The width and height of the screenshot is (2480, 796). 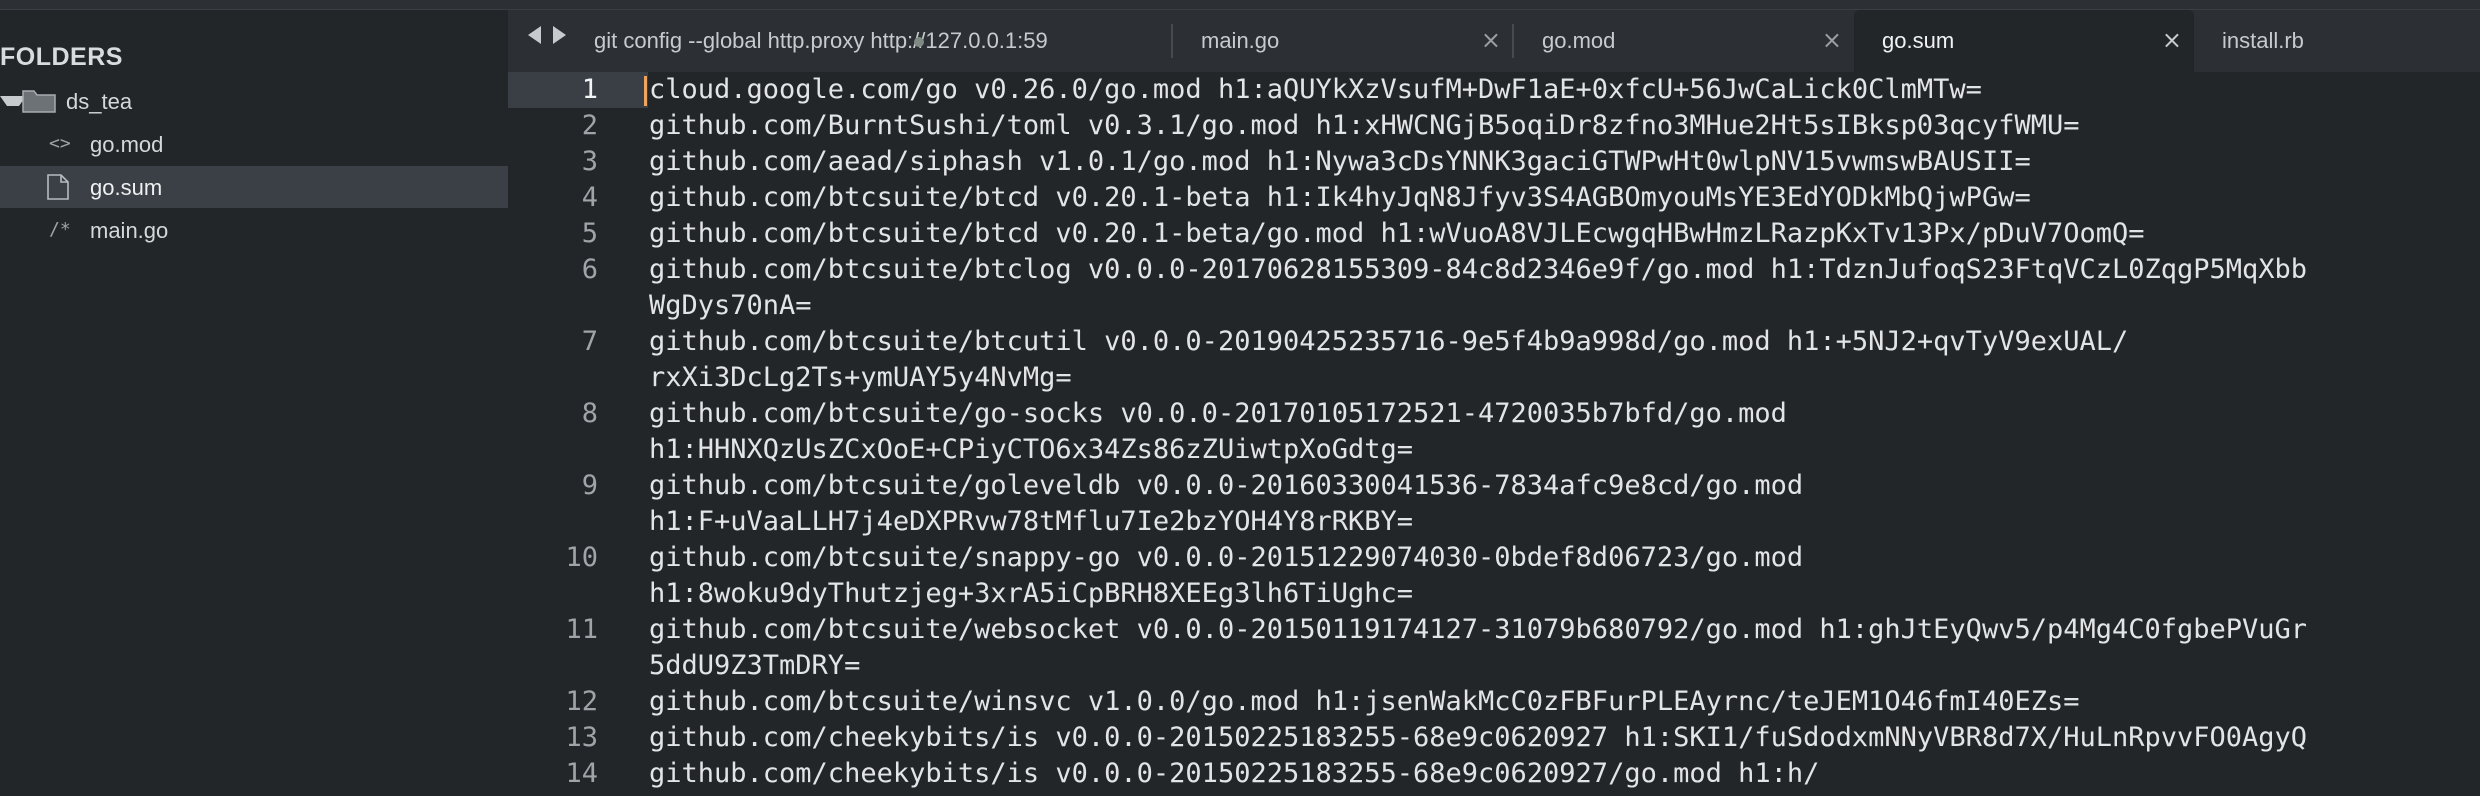 I want to click on line-number: 7, so click(x=589, y=341).